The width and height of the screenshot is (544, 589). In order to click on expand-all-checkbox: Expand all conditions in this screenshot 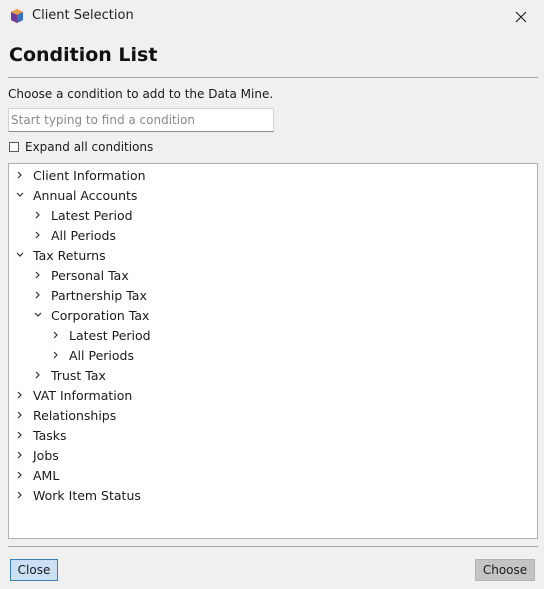, I will do `click(81, 147)`.